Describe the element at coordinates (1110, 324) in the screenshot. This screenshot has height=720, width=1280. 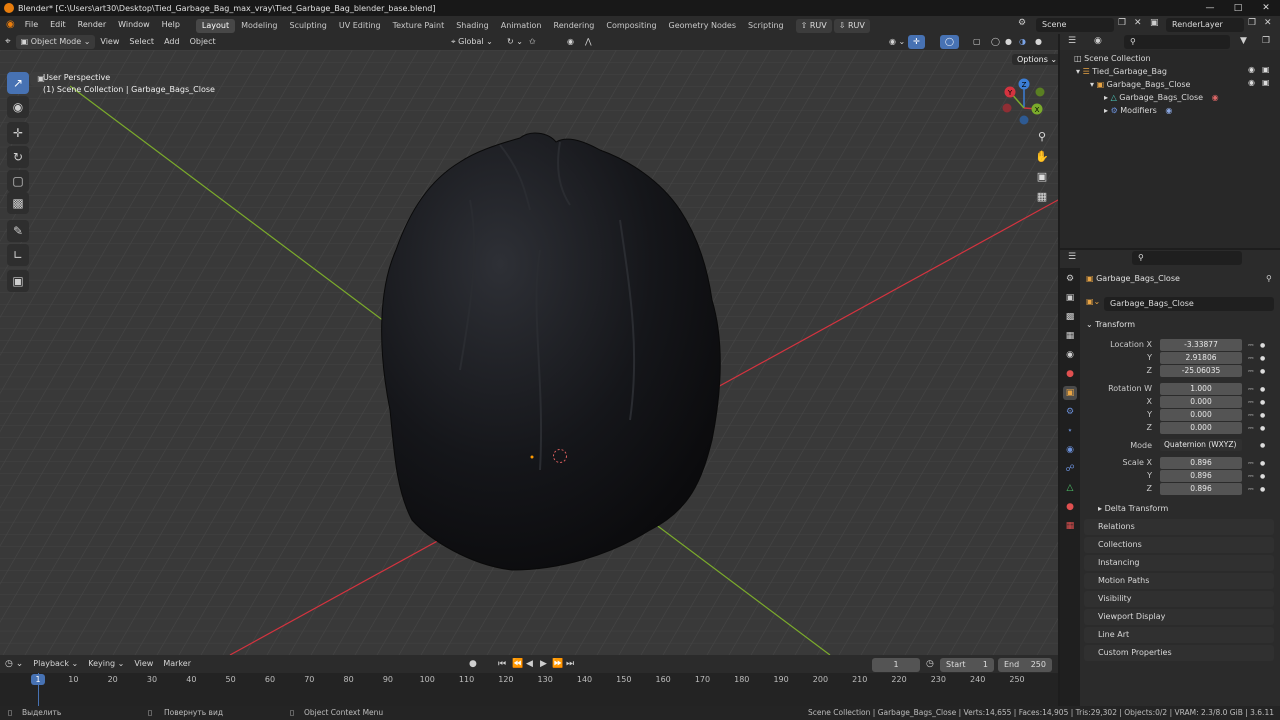
I see `transform-panel-header: ⌄ Transform` at that location.